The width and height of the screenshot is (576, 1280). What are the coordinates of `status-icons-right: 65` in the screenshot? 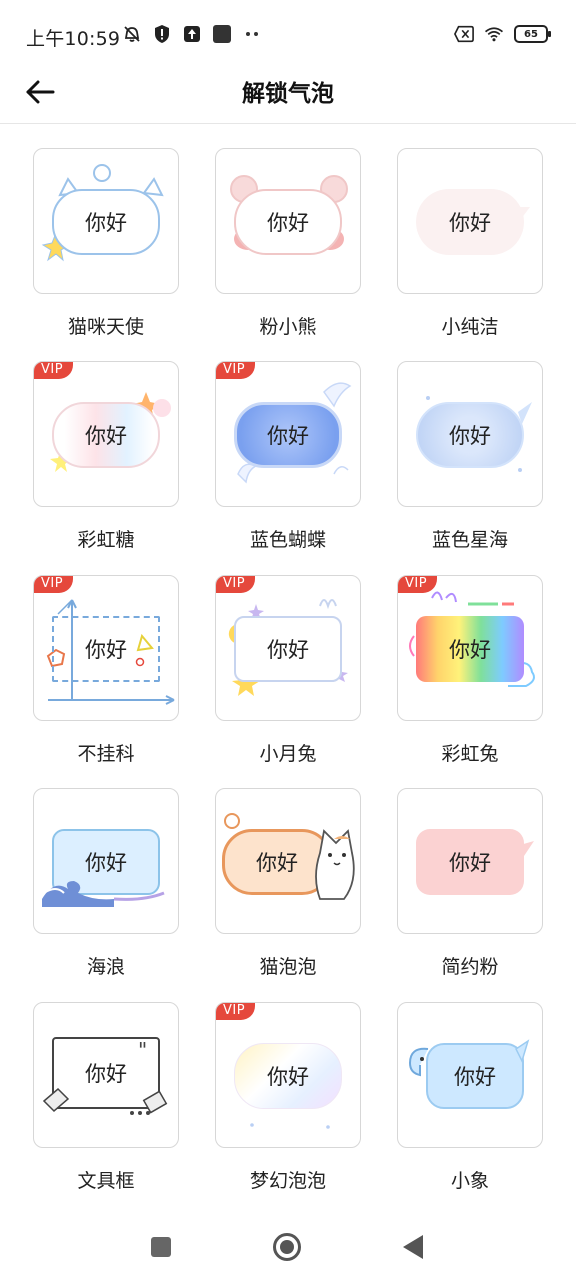 It's located at (502, 34).